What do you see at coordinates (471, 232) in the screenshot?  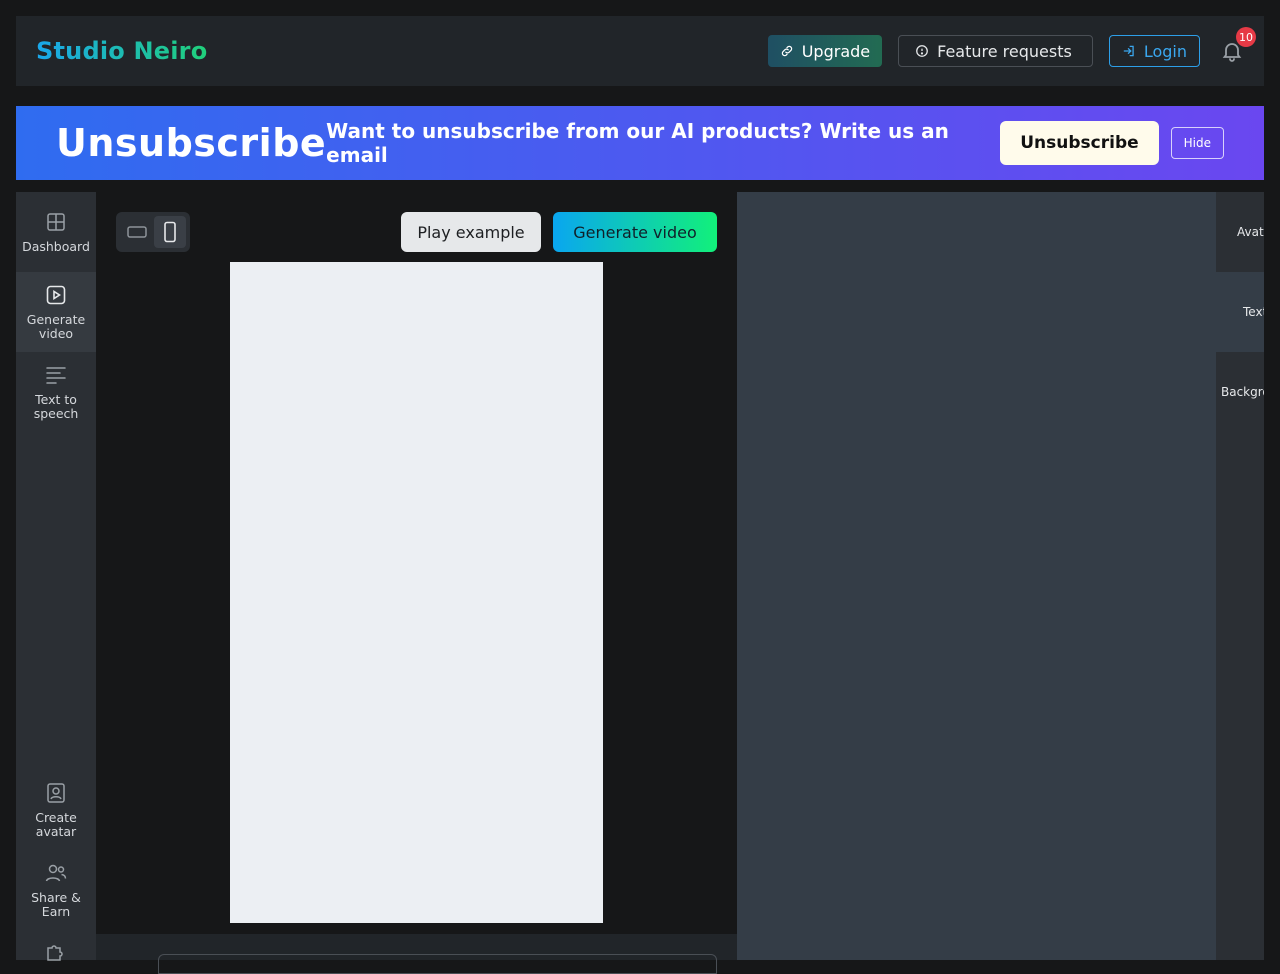 I see `play-example-button: Play example` at bounding box center [471, 232].